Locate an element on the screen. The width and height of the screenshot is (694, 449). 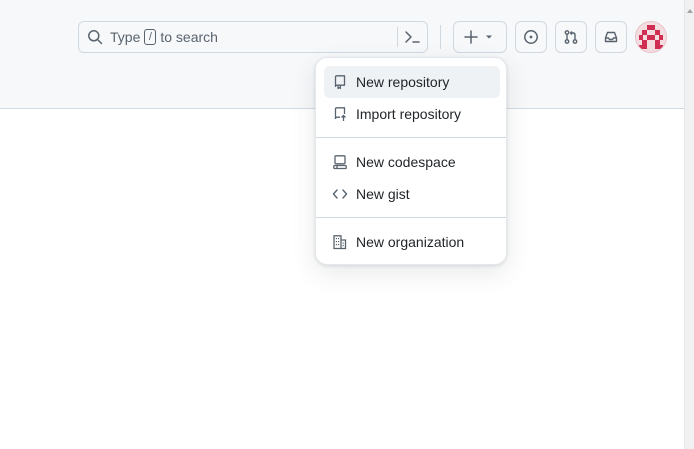
scroll-up-arrow-icon is located at coordinates (690, 11).